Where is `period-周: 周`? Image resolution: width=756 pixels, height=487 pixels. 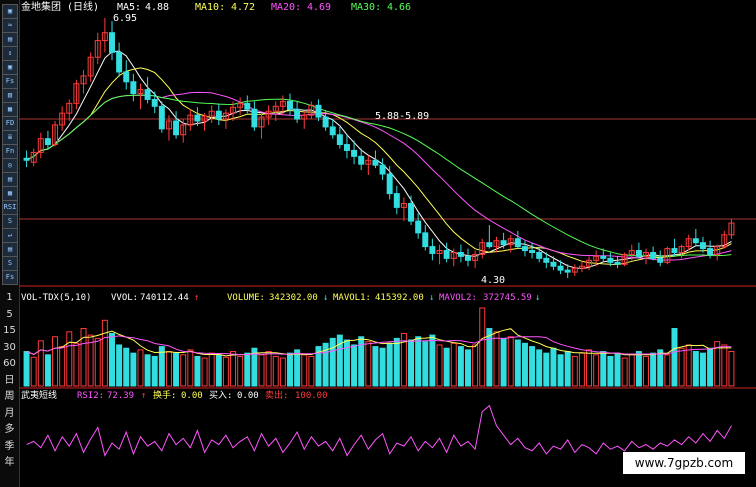
period-周: 周 is located at coordinates (9, 397).